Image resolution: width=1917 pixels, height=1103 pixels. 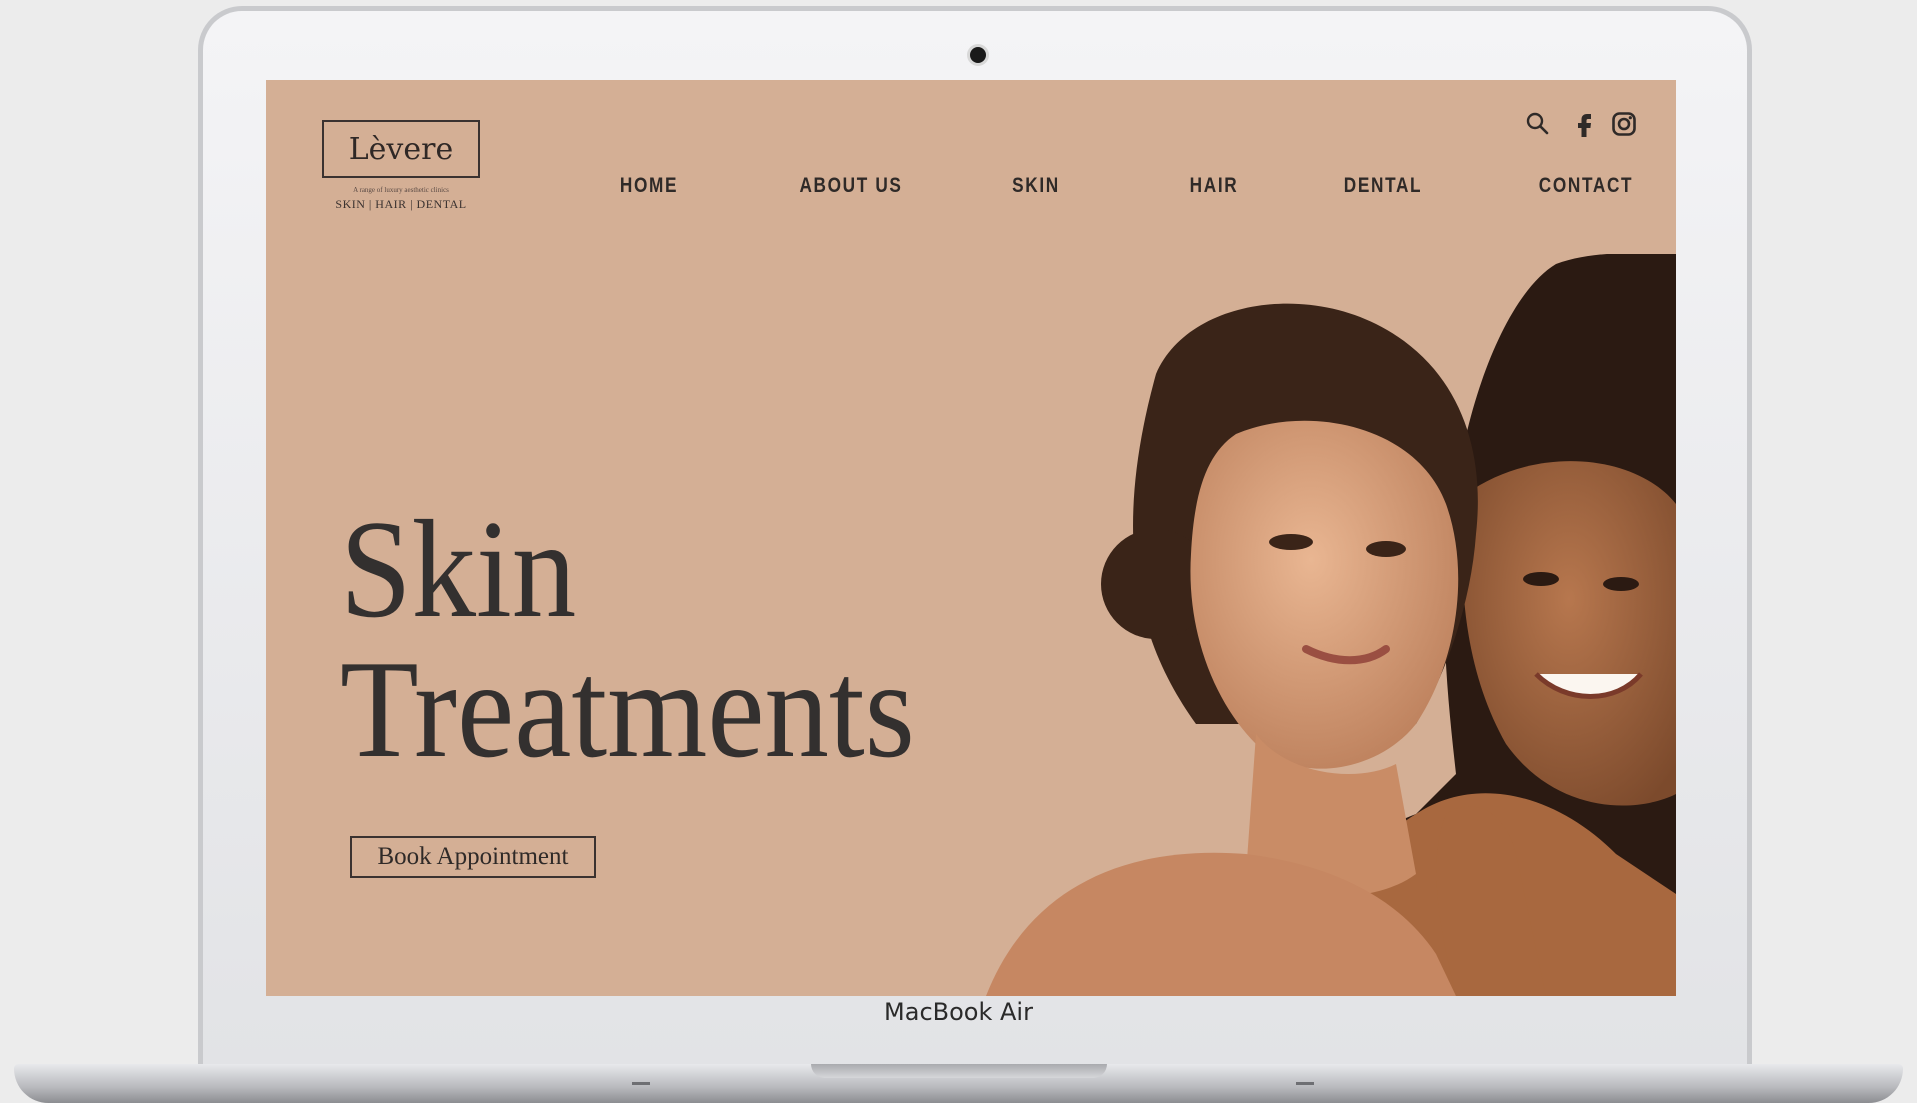 What do you see at coordinates (1585, 124) in the screenshot?
I see `facebook-icon` at bounding box center [1585, 124].